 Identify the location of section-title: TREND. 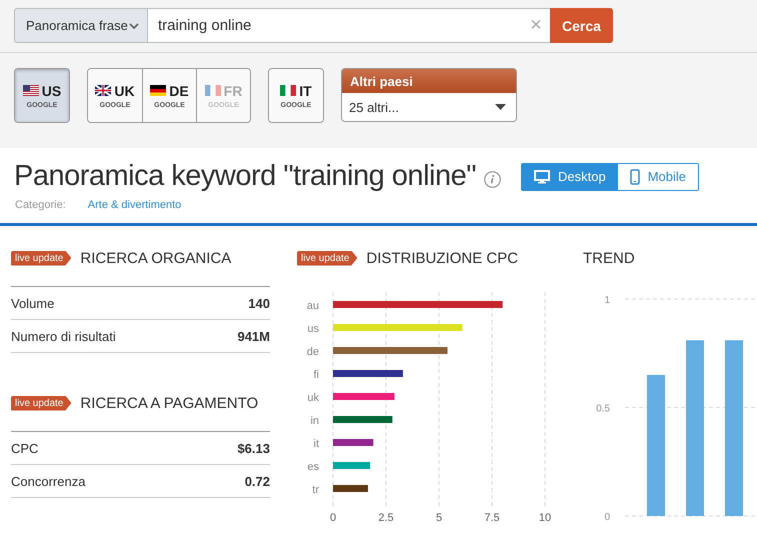
(609, 258).